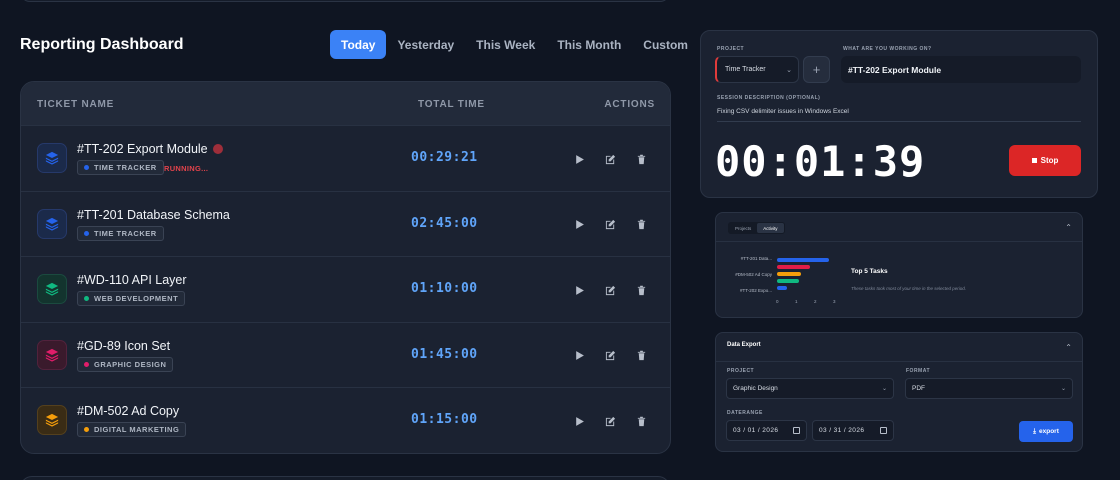 The height and width of the screenshot is (480, 1120). Describe the element at coordinates (1049, 160) in the screenshot. I see `stop-label: Stop` at that location.